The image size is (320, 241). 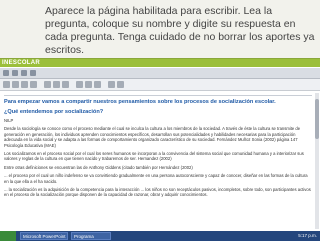 I want to click on green-band, so click(x=160, y=63).